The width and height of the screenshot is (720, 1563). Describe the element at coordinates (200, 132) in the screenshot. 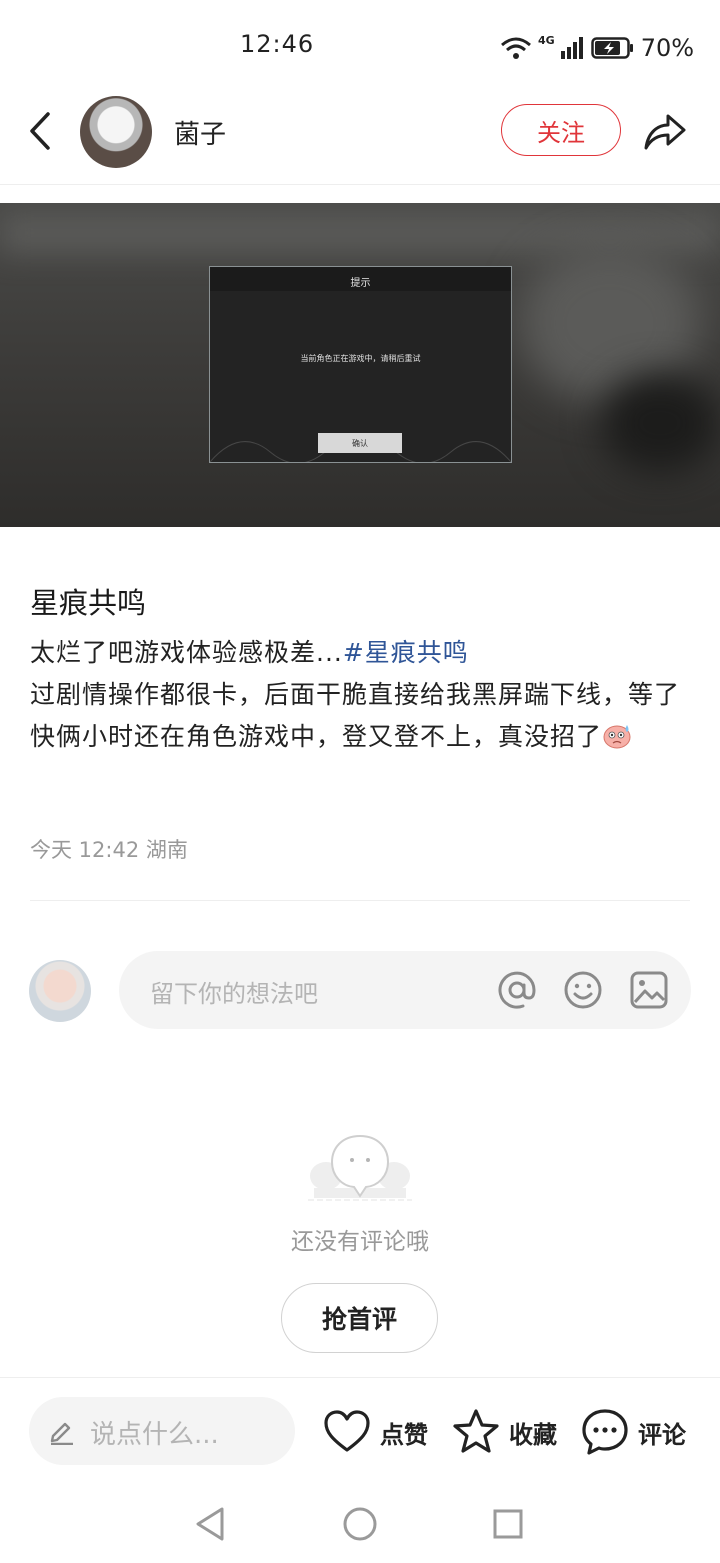

I see `author-name: 菌子` at that location.